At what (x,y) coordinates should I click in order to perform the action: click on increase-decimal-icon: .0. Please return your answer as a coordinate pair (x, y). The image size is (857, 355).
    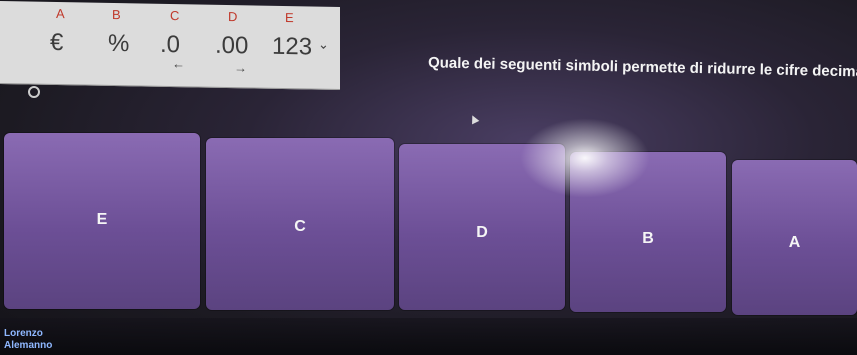
    Looking at the image, I should click on (170, 44).